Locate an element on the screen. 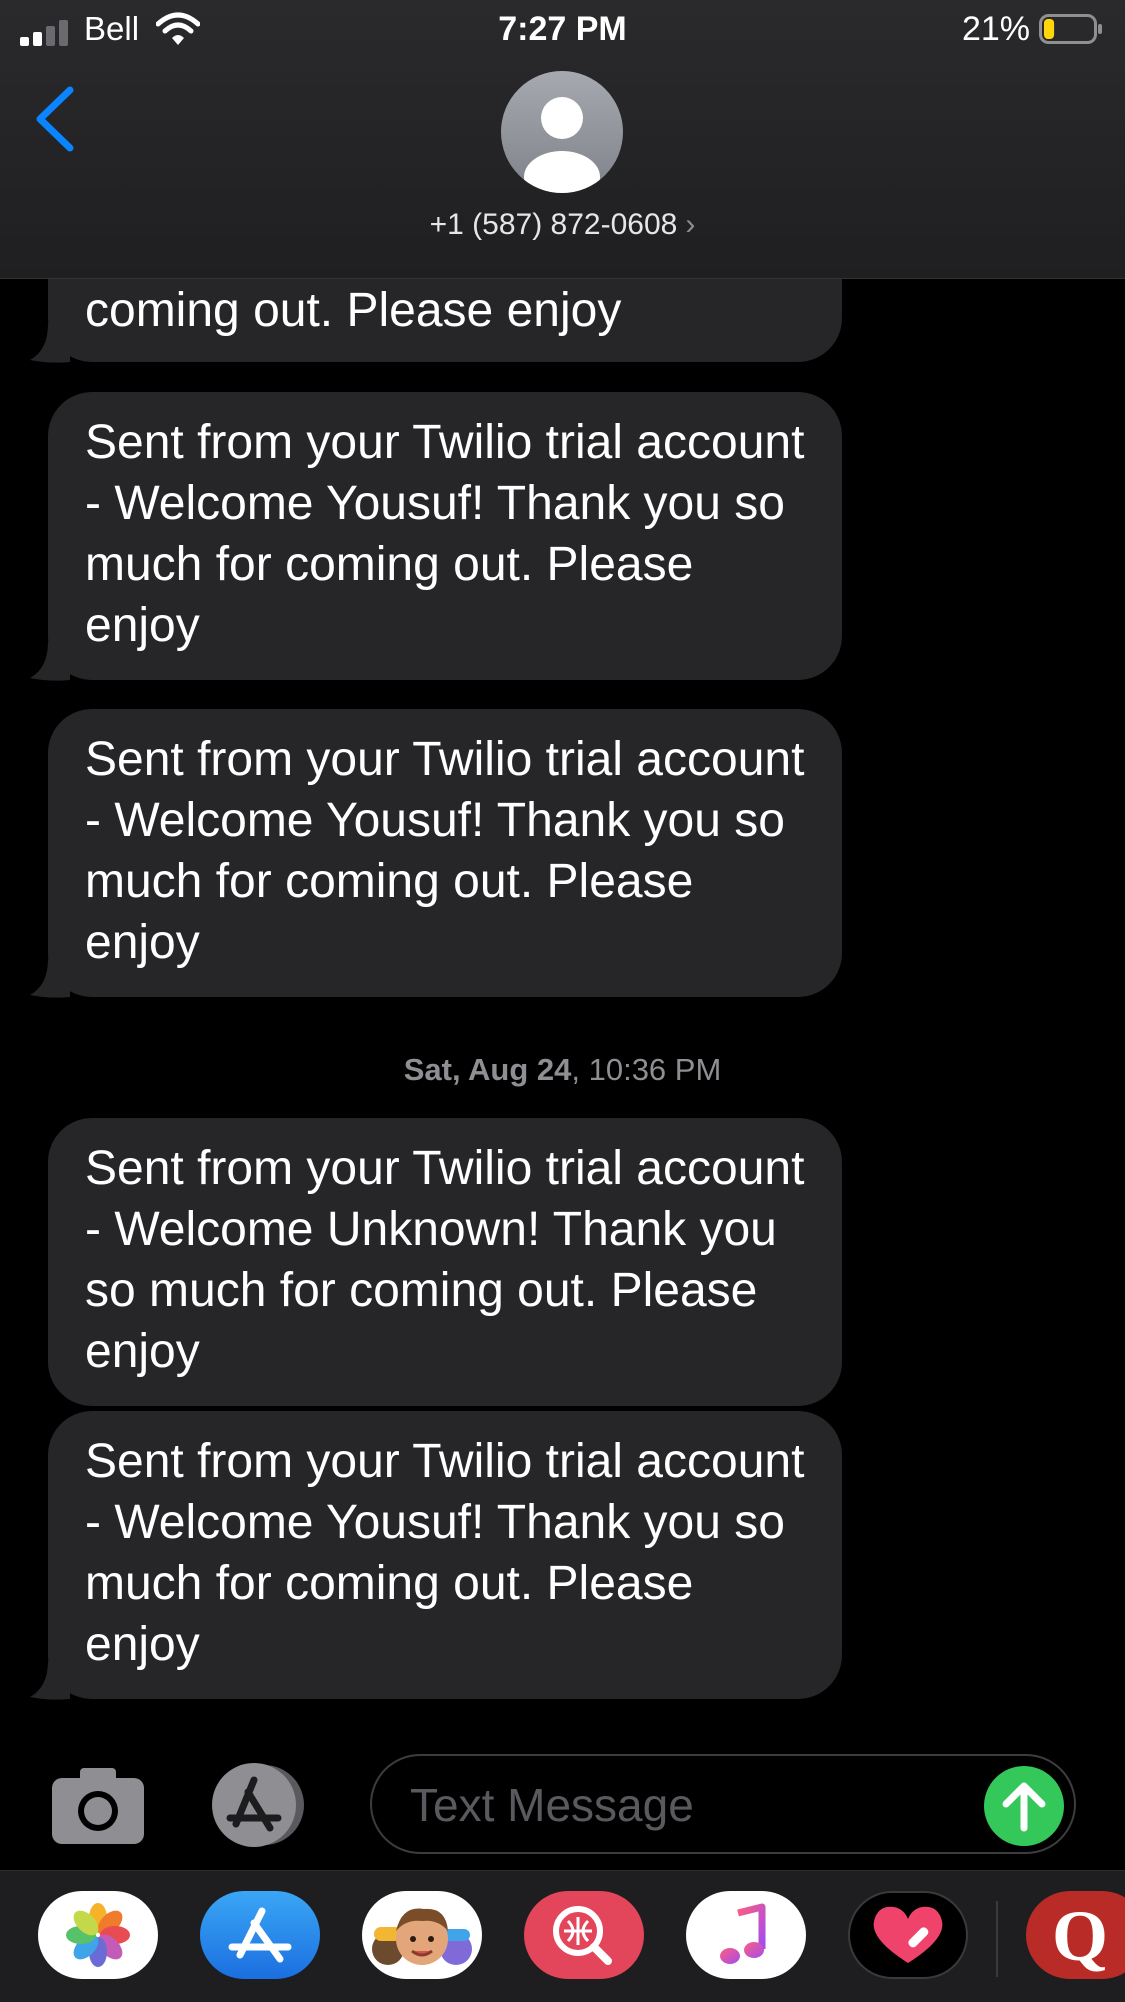 Image resolution: width=1125 pixels, height=2002 pixels. message-input is located at coordinates (670, 1805).